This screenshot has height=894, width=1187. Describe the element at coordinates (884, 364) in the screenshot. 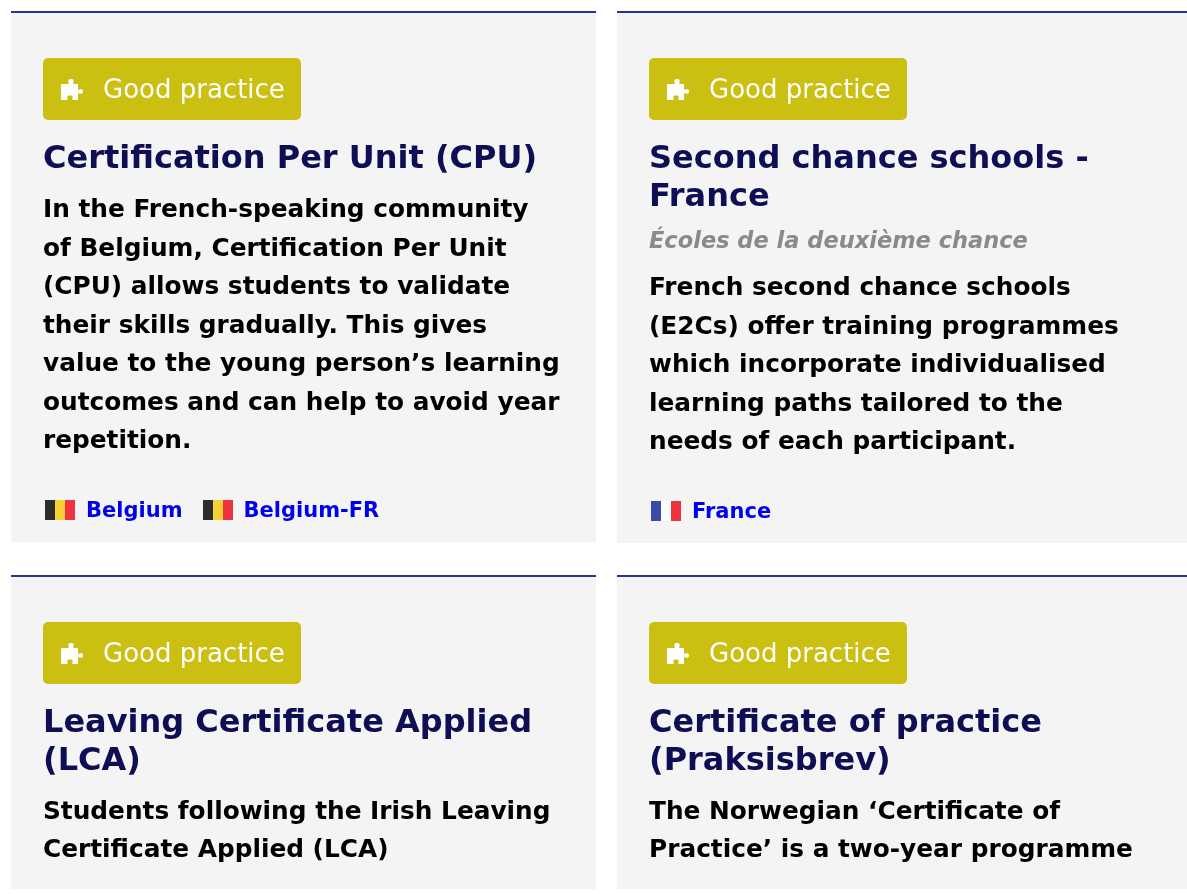

I see `card-description: French second chance schools (E2Cs) offer training programmes which incorporate individualised learning paths tailored to the needs of each participant.` at that location.